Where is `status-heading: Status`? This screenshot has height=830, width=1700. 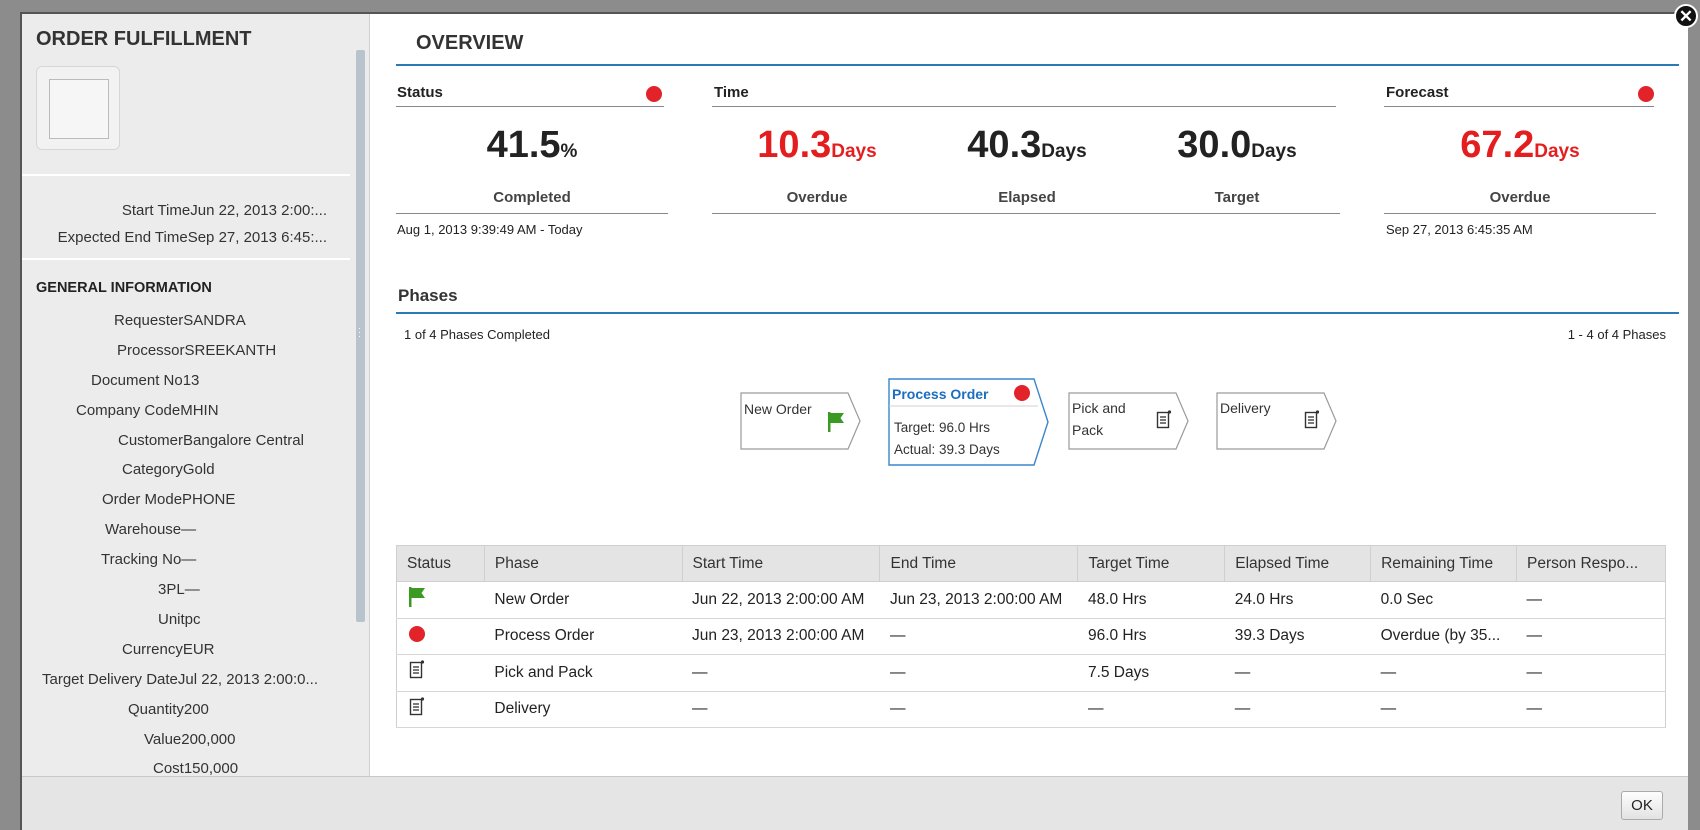
status-heading: Status is located at coordinates (420, 92).